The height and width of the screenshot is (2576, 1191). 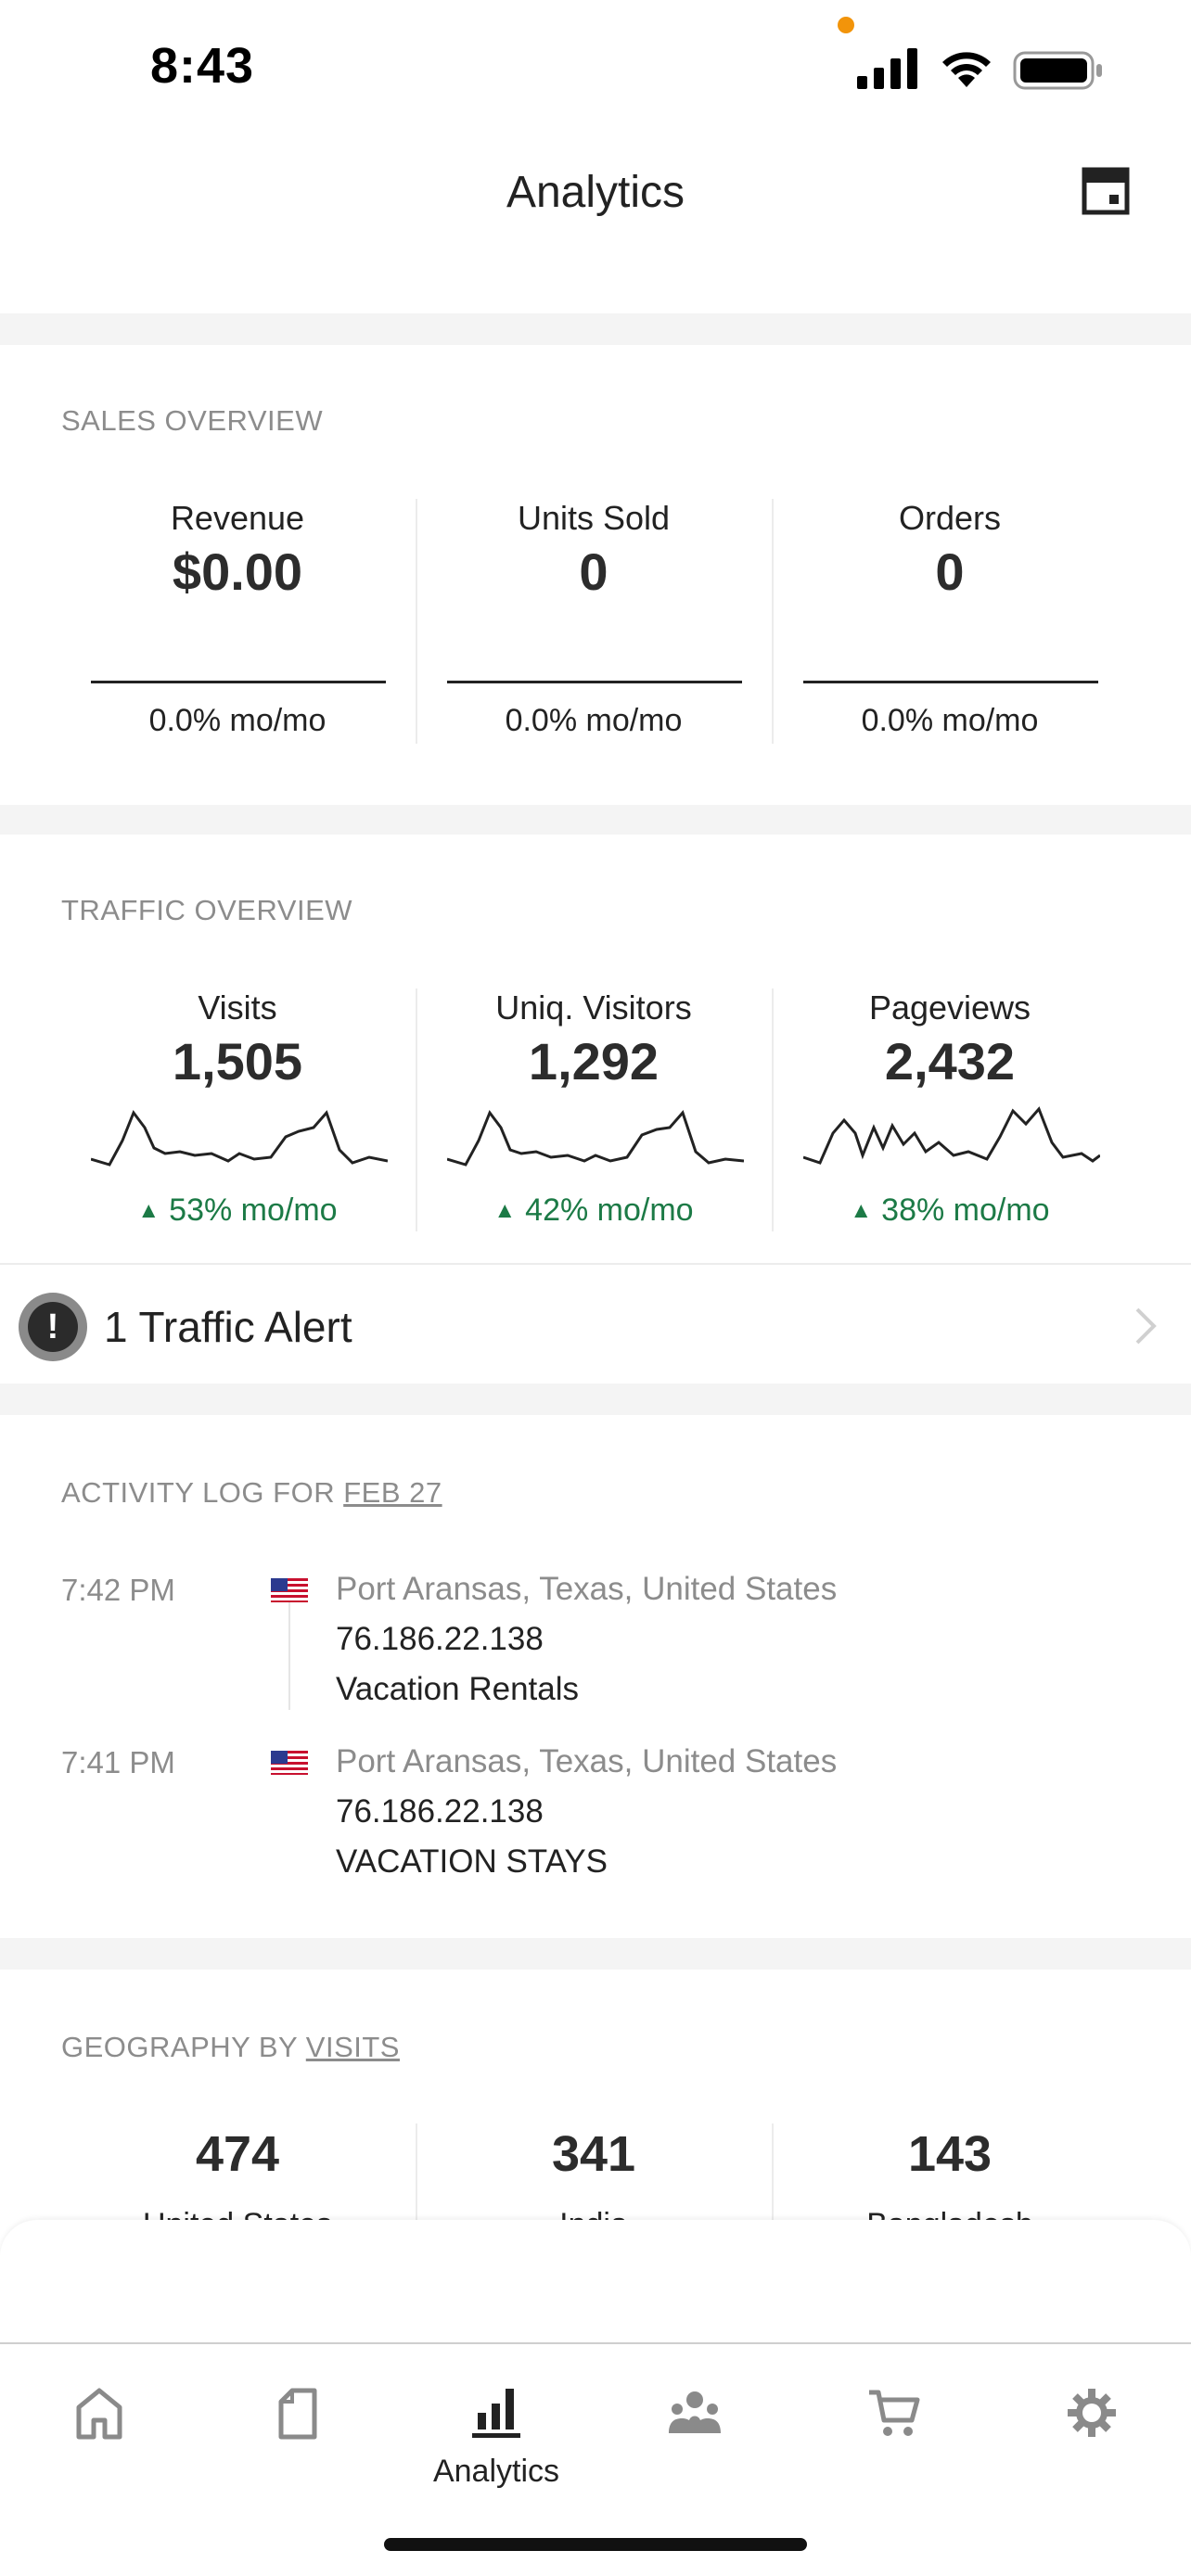 What do you see at coordinates (237, 1061) in the screenshot?
I see `metric-value: 1,505` at bounding box center [237, 1061].